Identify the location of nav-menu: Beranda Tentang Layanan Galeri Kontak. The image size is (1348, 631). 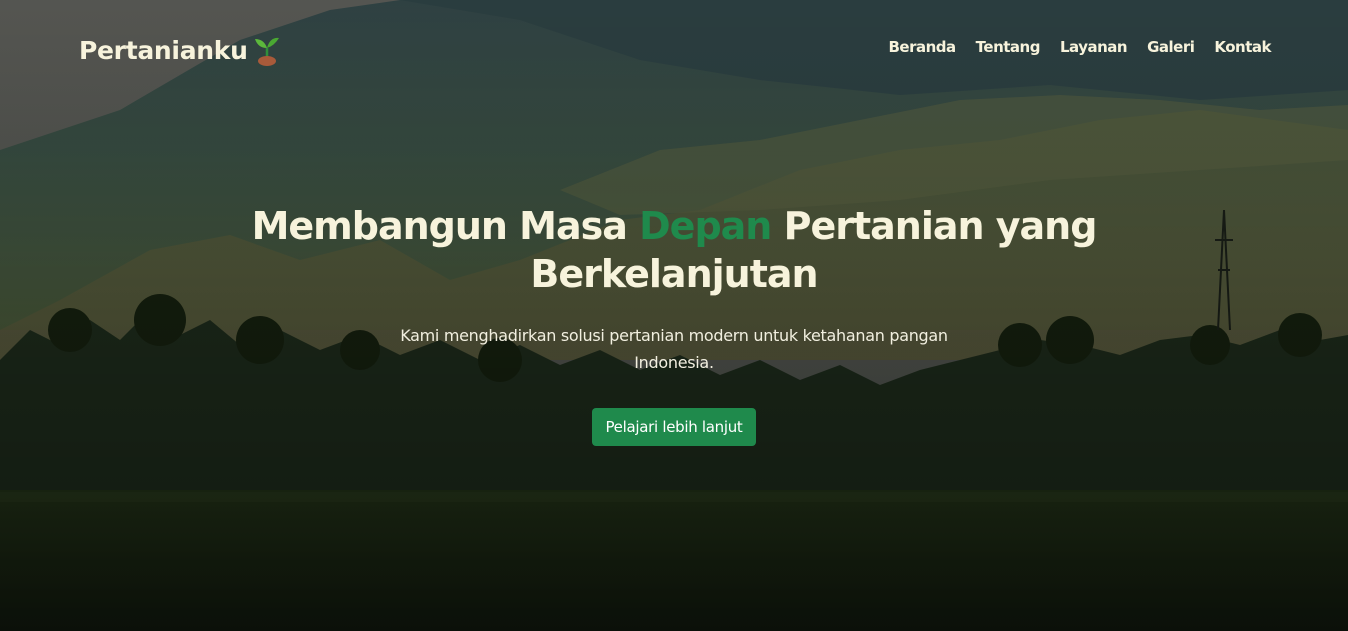
(1079, 47).